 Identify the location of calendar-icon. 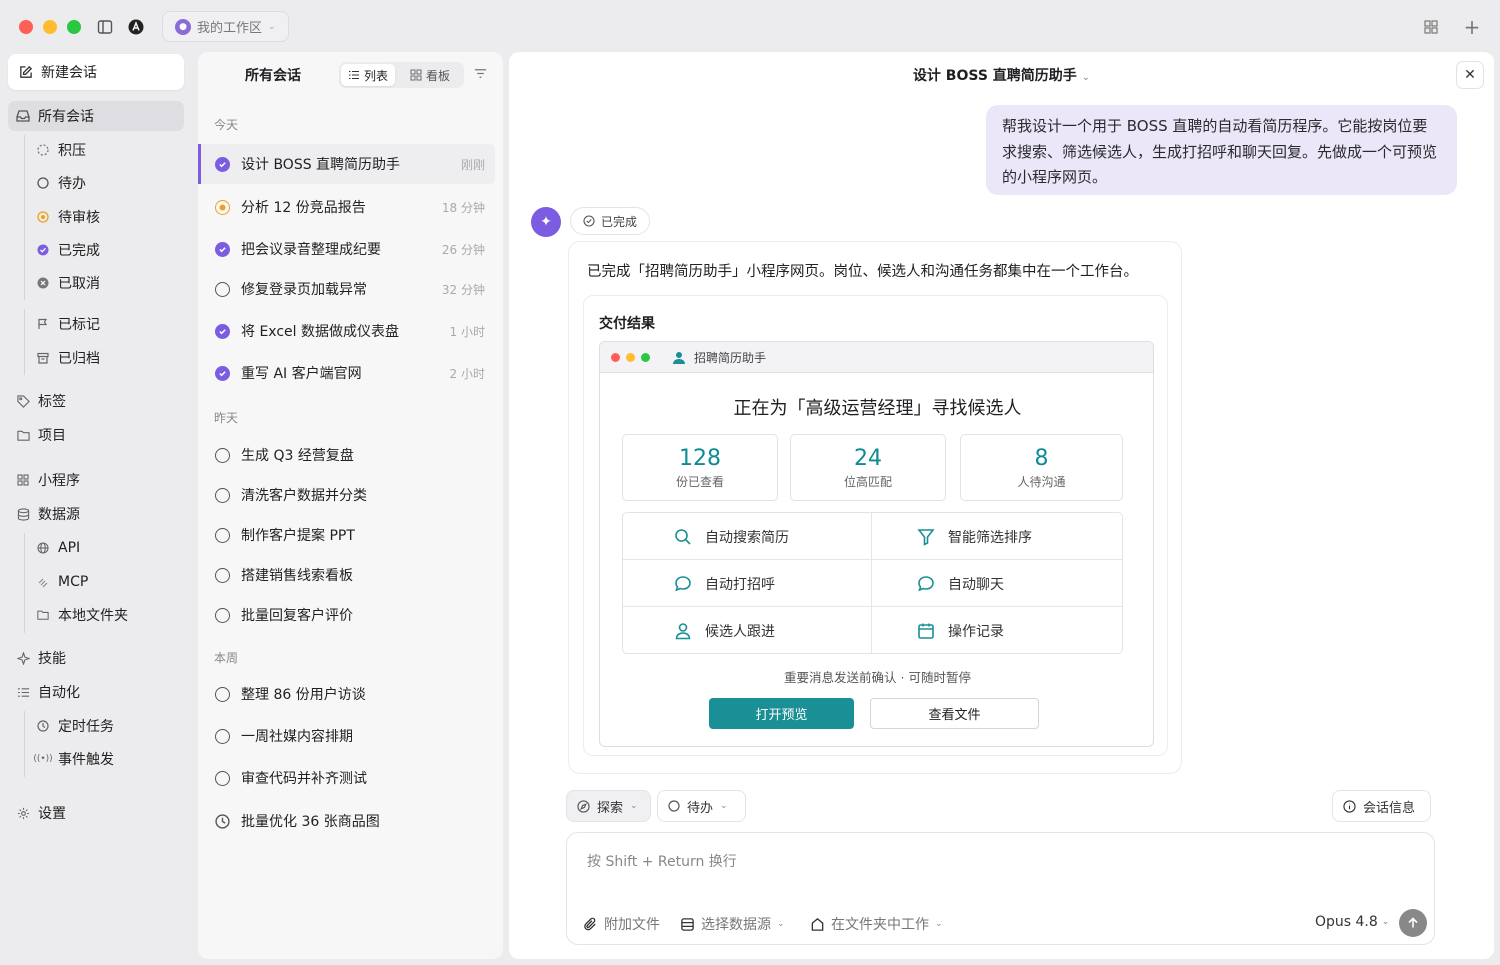
(926, 631).